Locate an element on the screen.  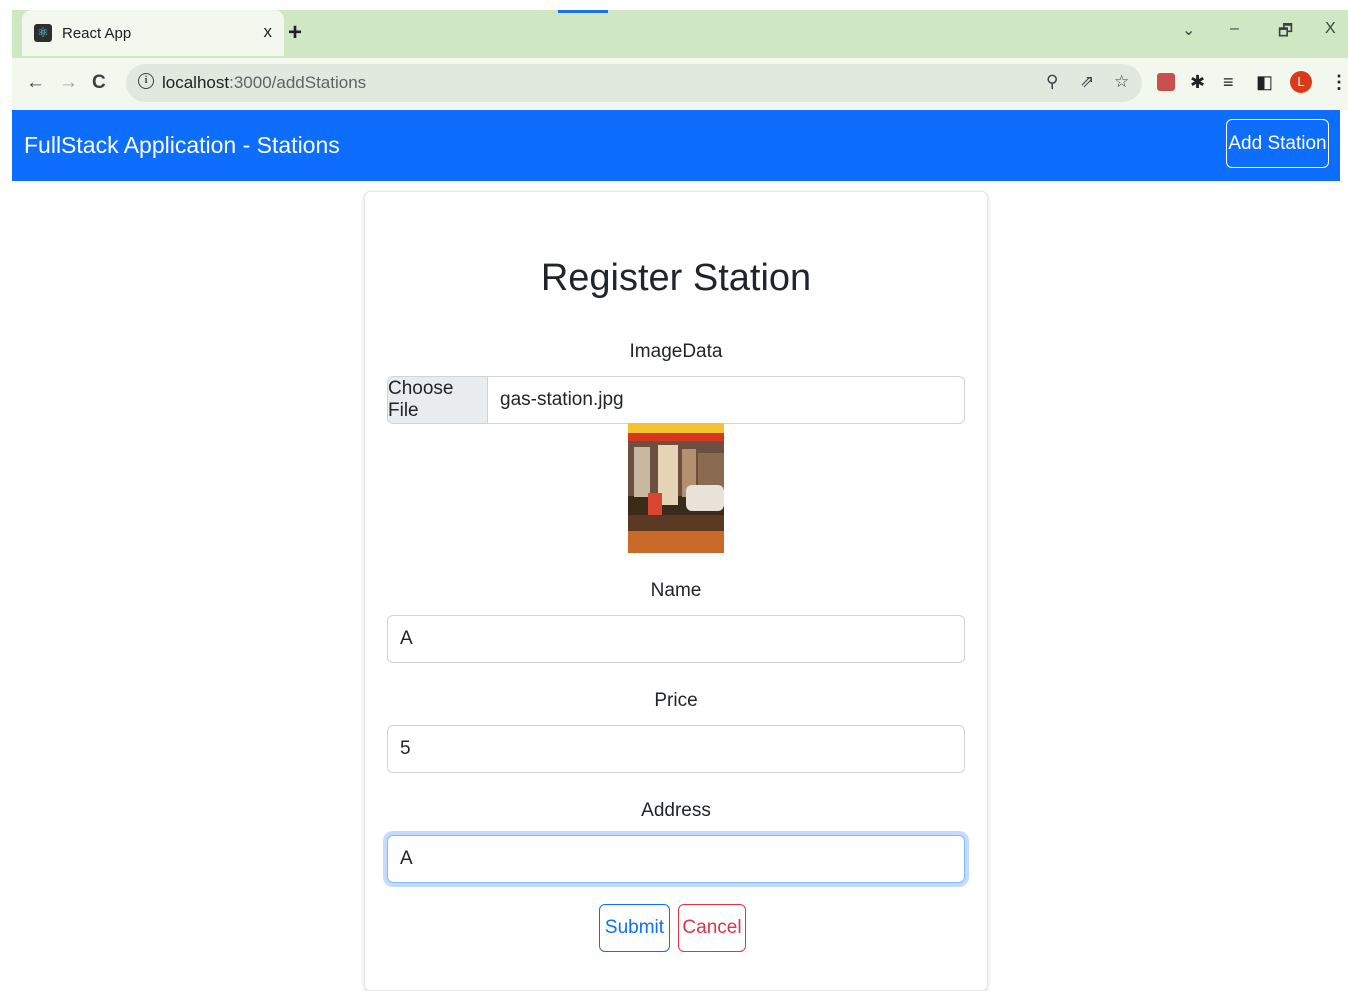
forward-arrow-icon: → is located at coordinates (68, 83).